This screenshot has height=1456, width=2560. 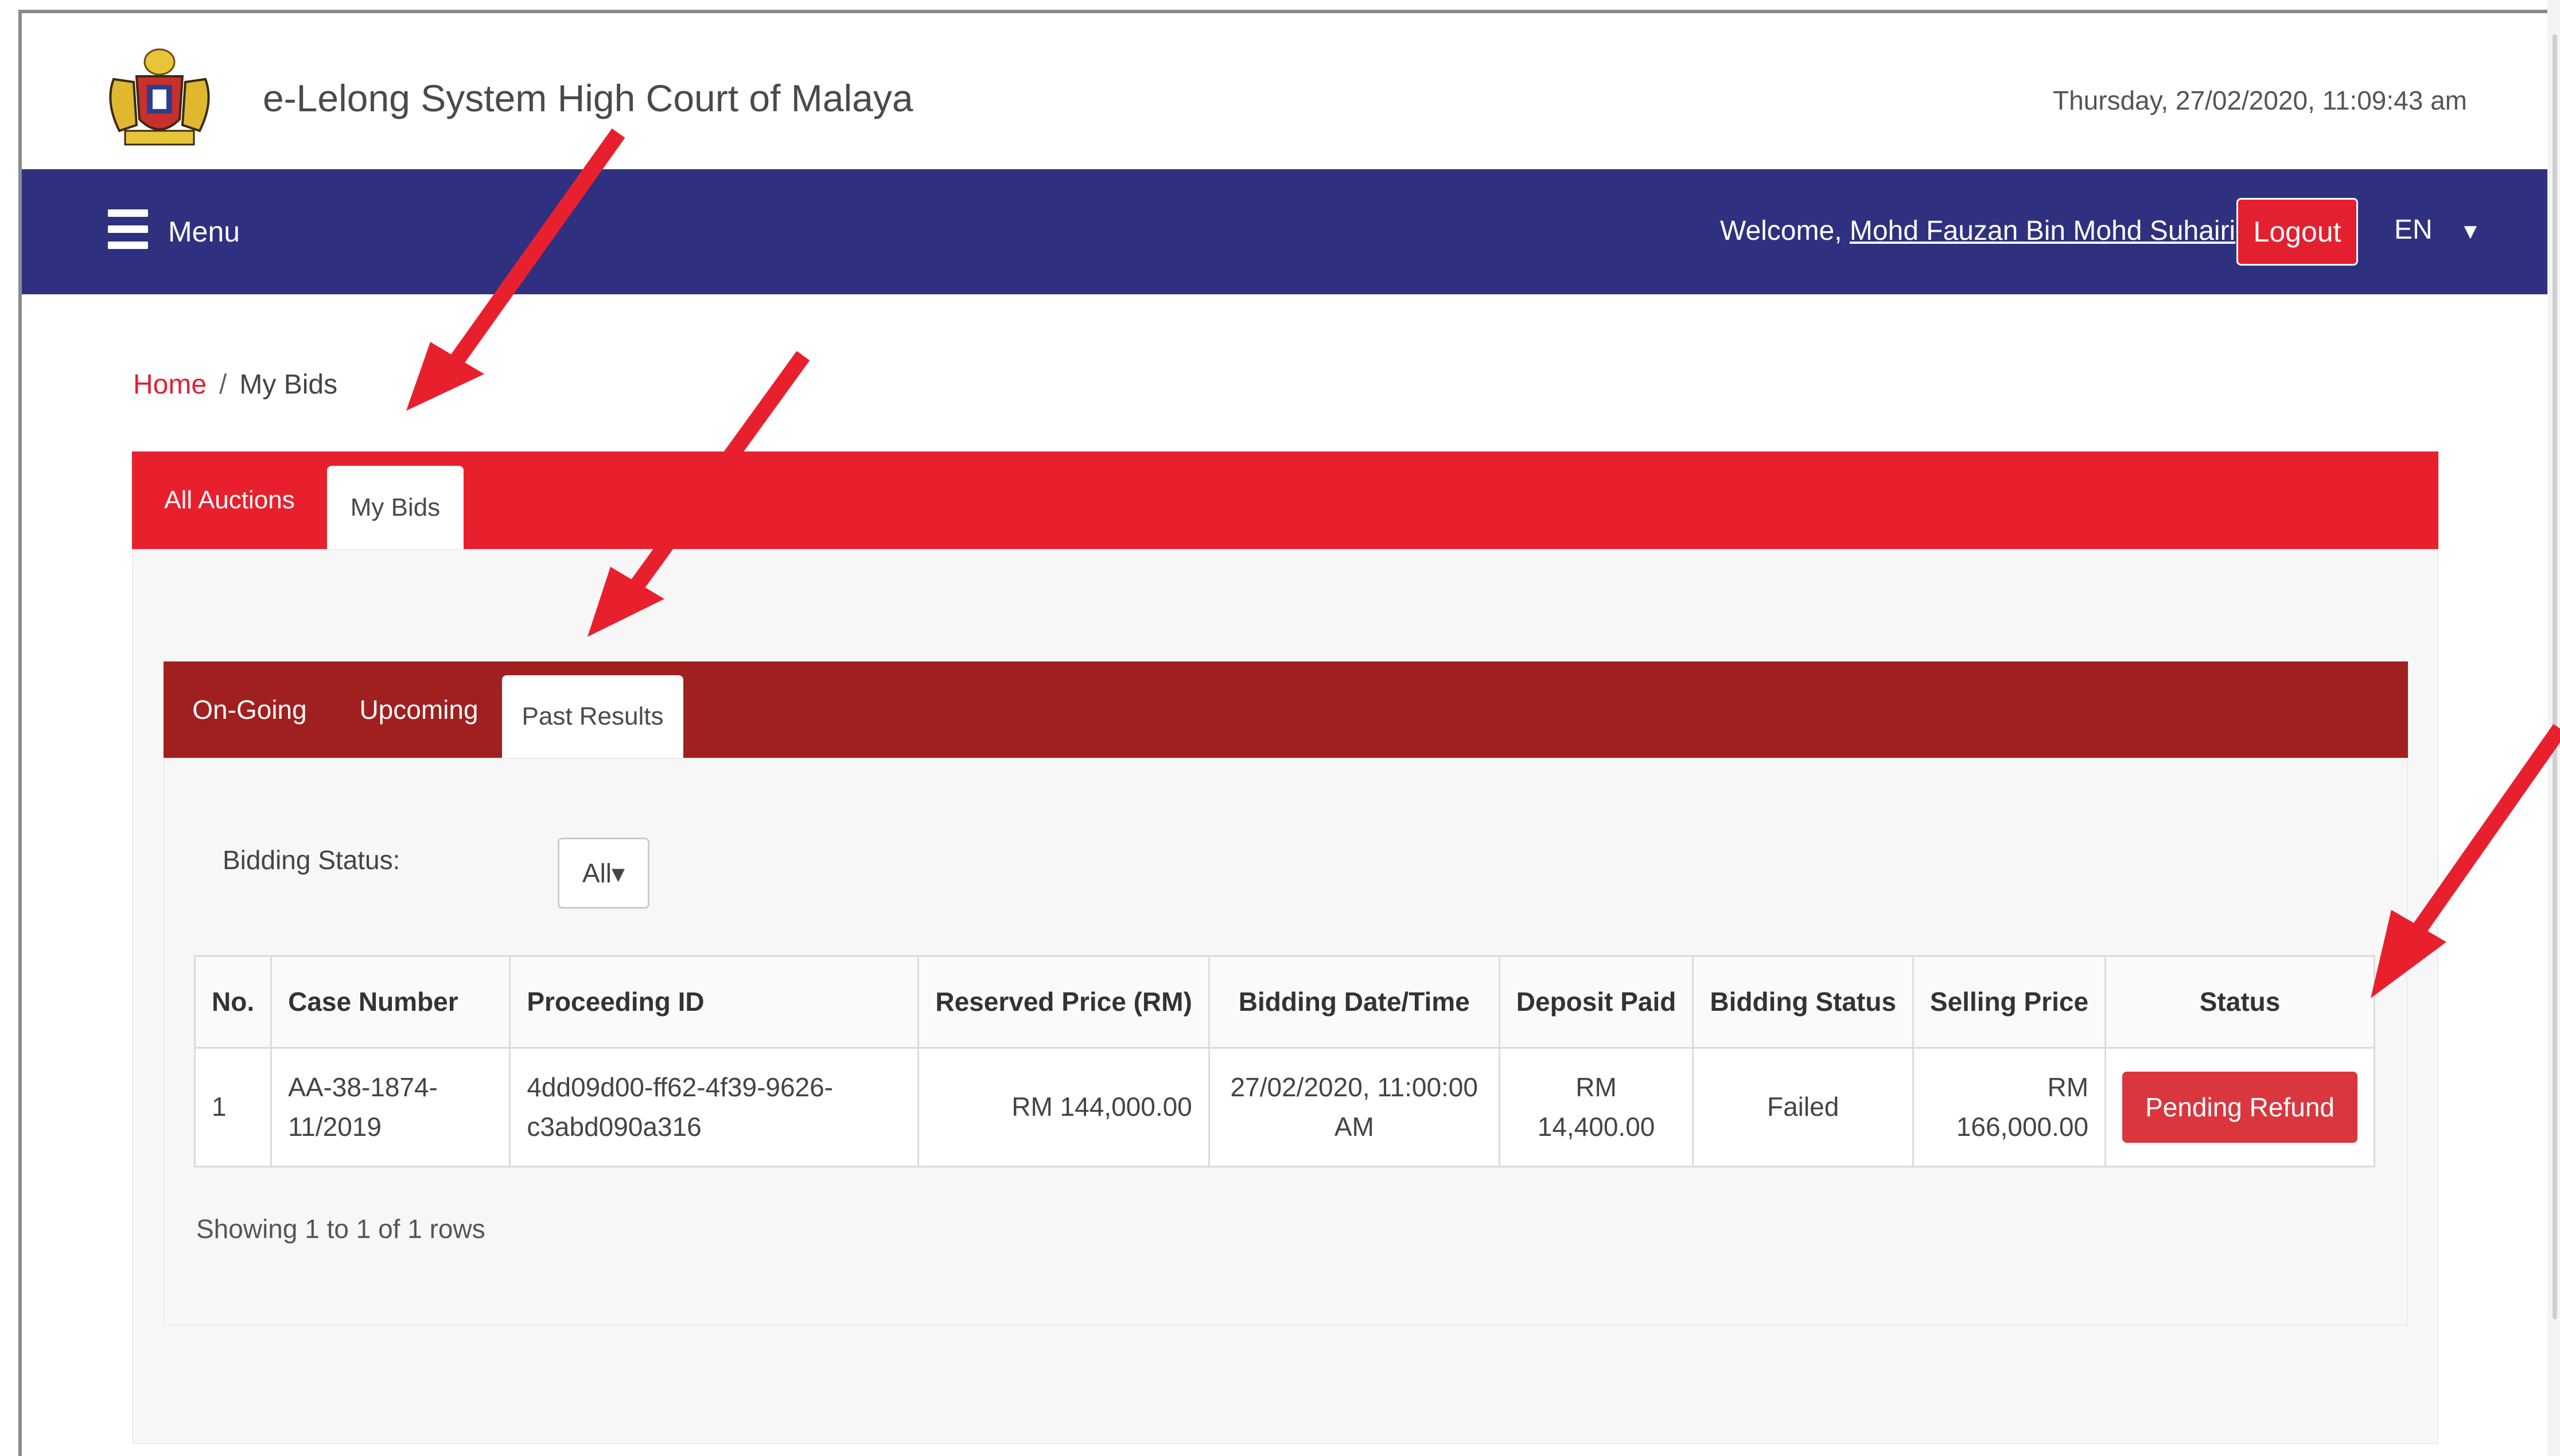 What do you see at coordinates (1354, 1003) in the screenshot?
I see `column-header-bidding-datetime: Bidding Date/Time` at bounding box center [1354, 1003].